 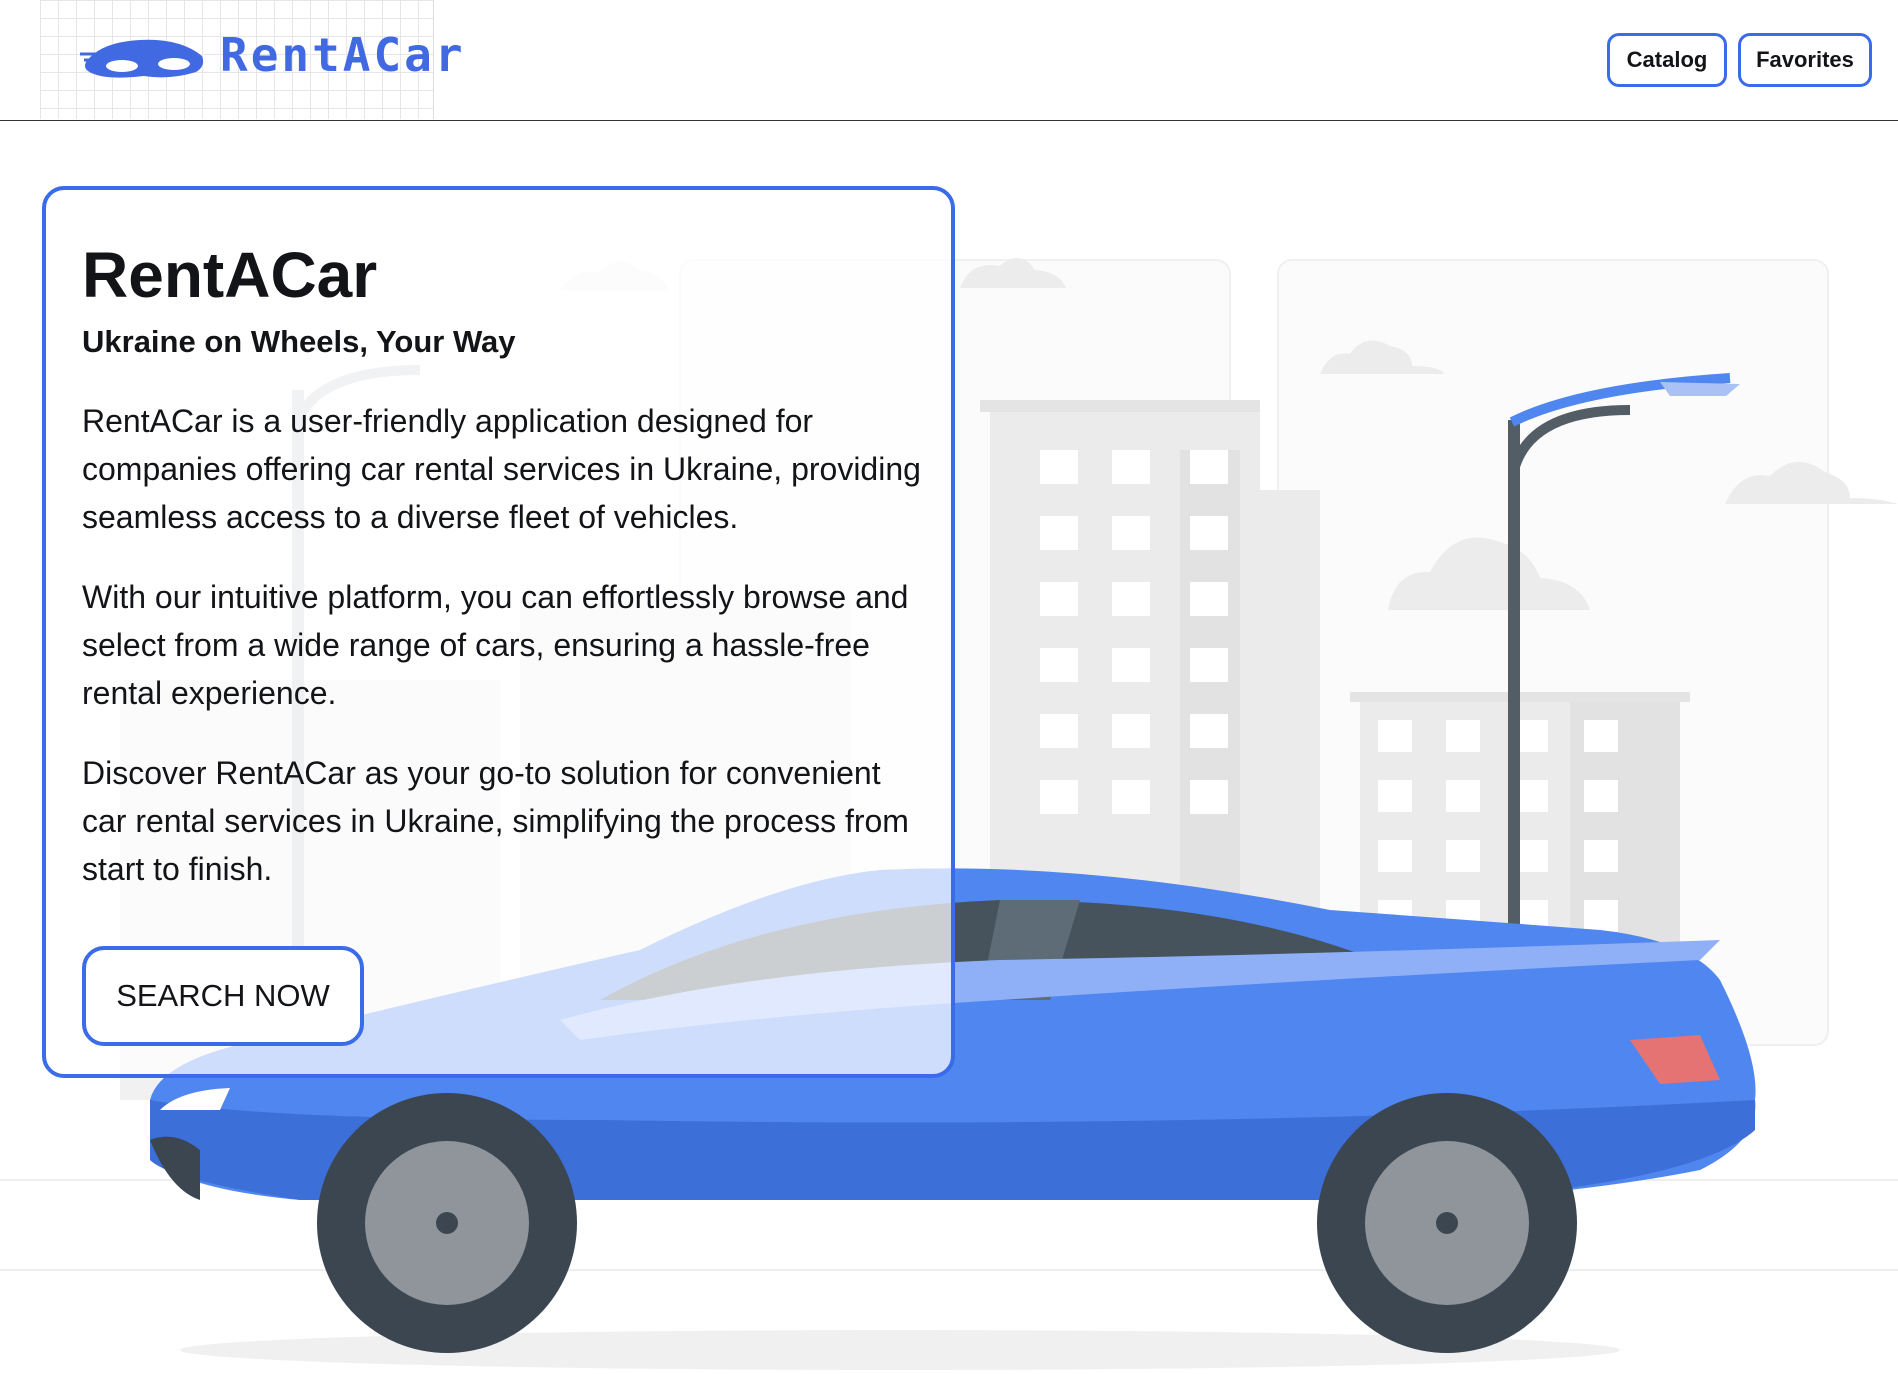 I want to click on nav-catalog-button: Catalog, so click(x=1667, y=60).